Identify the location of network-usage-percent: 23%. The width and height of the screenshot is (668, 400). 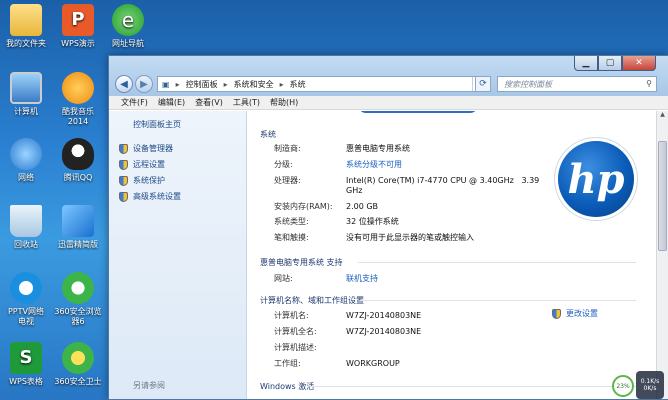
(623, 386).